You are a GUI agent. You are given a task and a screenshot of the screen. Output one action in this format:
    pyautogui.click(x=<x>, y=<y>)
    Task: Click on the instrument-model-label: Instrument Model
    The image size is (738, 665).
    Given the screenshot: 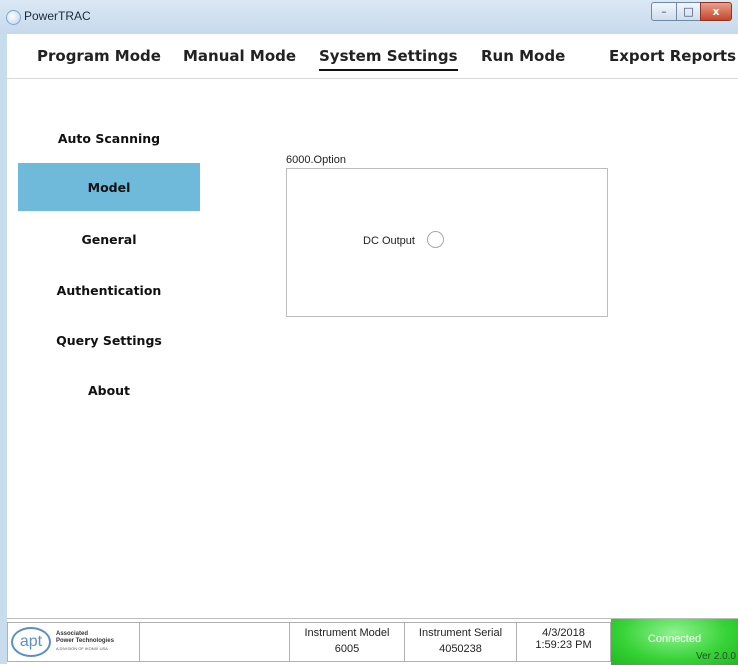 What is the action you would take?
    pyautogui.click(x=347, y=633)
    